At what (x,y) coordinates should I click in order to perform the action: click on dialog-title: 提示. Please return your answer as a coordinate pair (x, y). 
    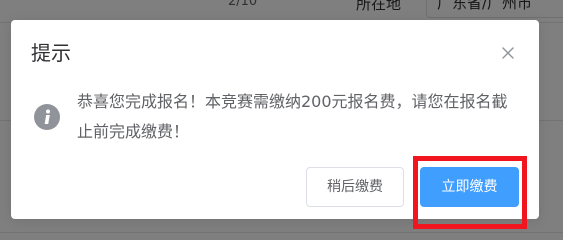
    Looking at the image, I should click on (51, 53).